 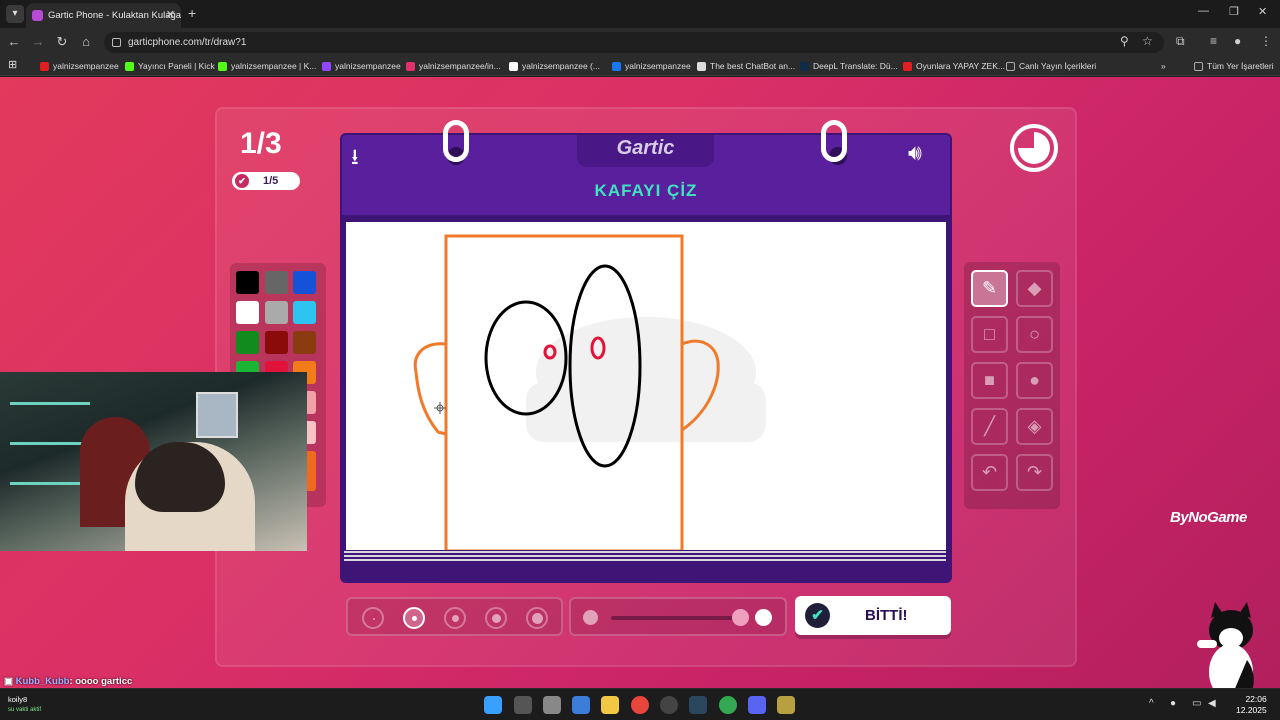 I want to click on media-icon: ≡, so click(x=1213, y=41).